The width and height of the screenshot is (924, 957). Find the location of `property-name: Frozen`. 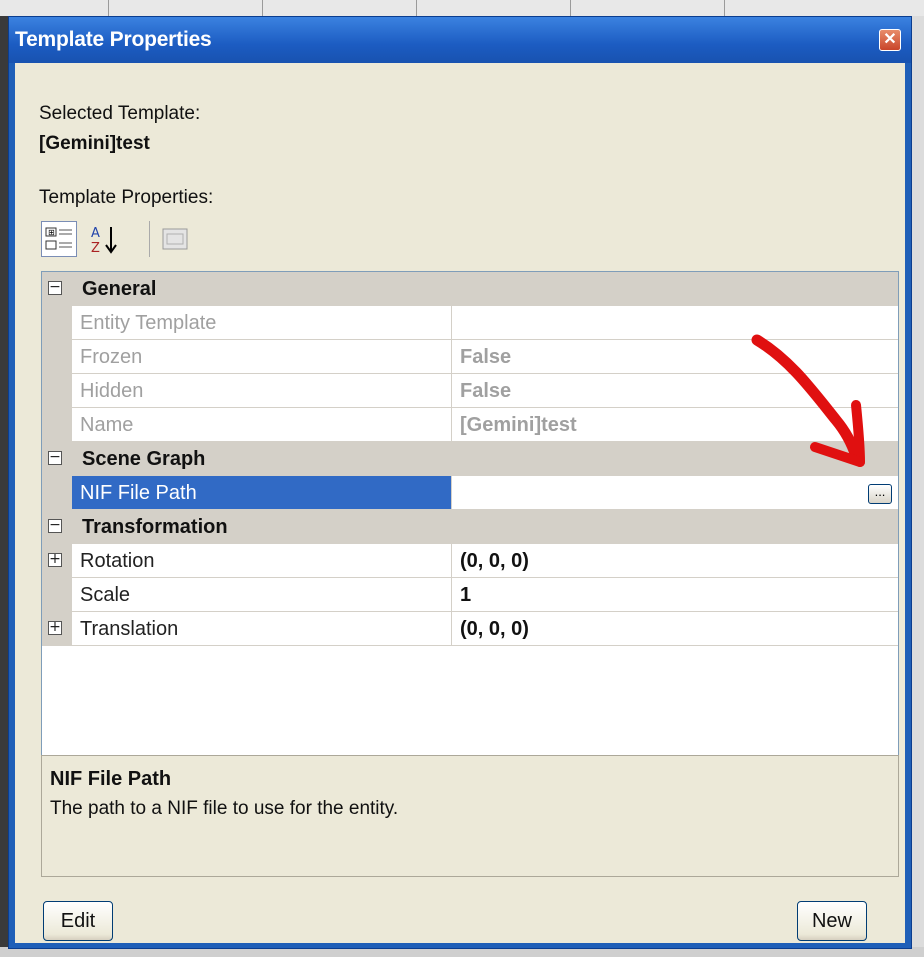

property-name: Frozen is located at coordinates (111, 357).